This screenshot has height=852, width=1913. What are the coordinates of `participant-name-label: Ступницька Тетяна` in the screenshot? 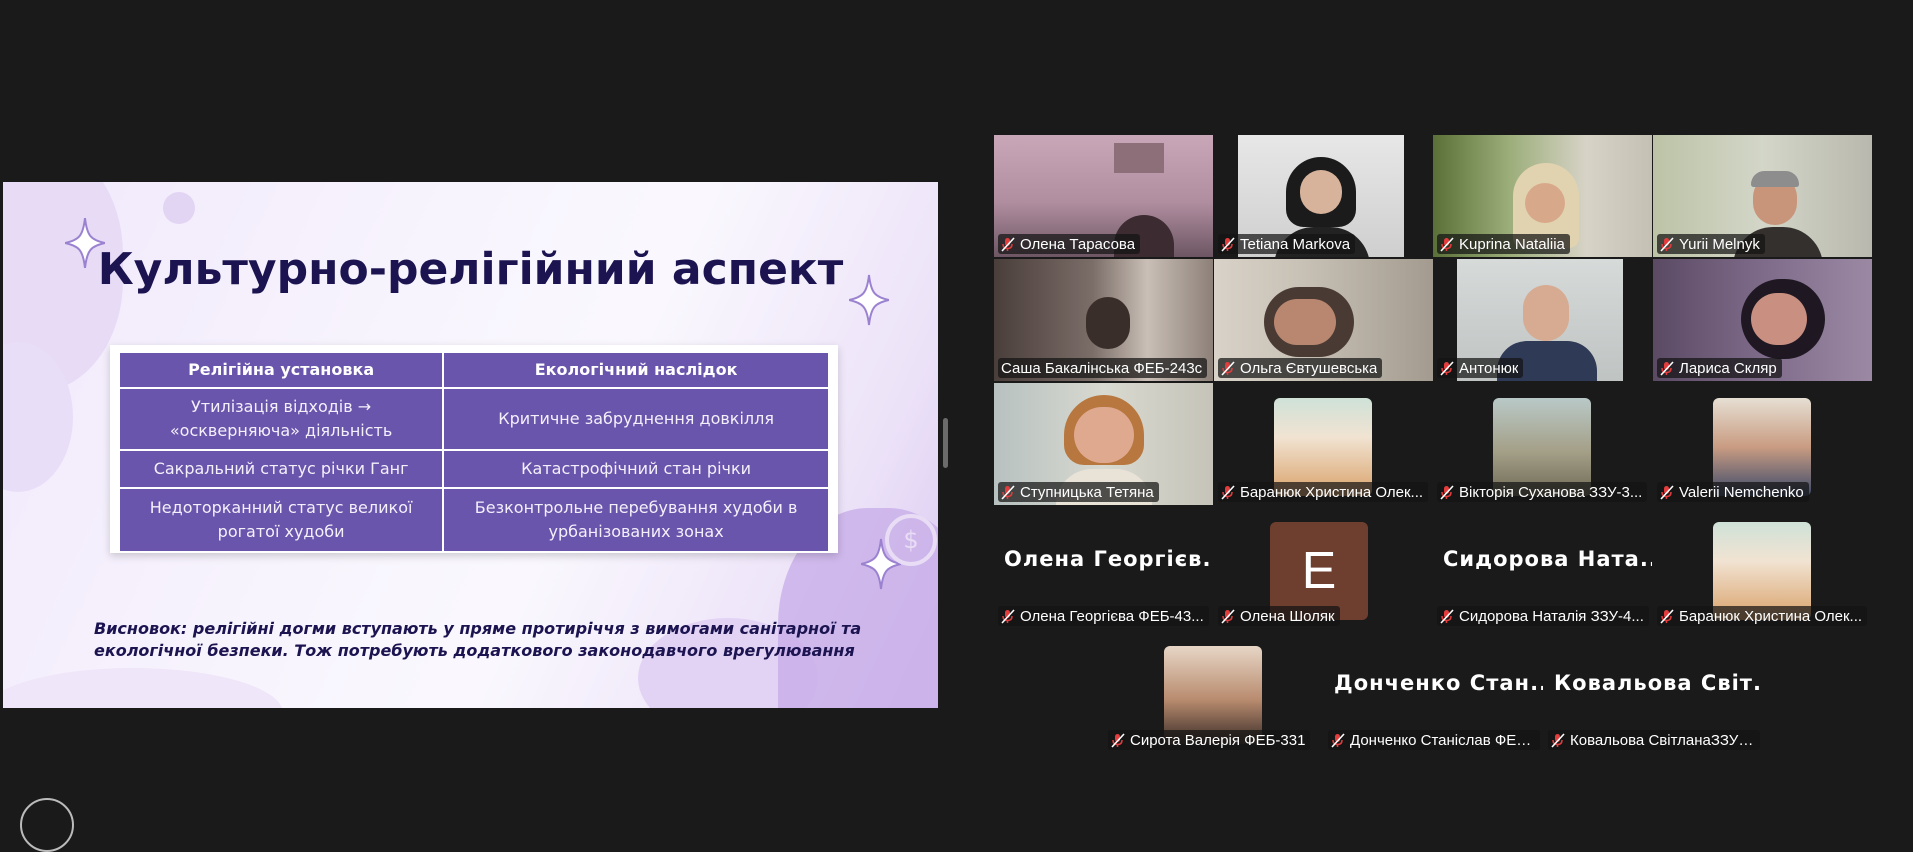 It's located at (1078, 492).